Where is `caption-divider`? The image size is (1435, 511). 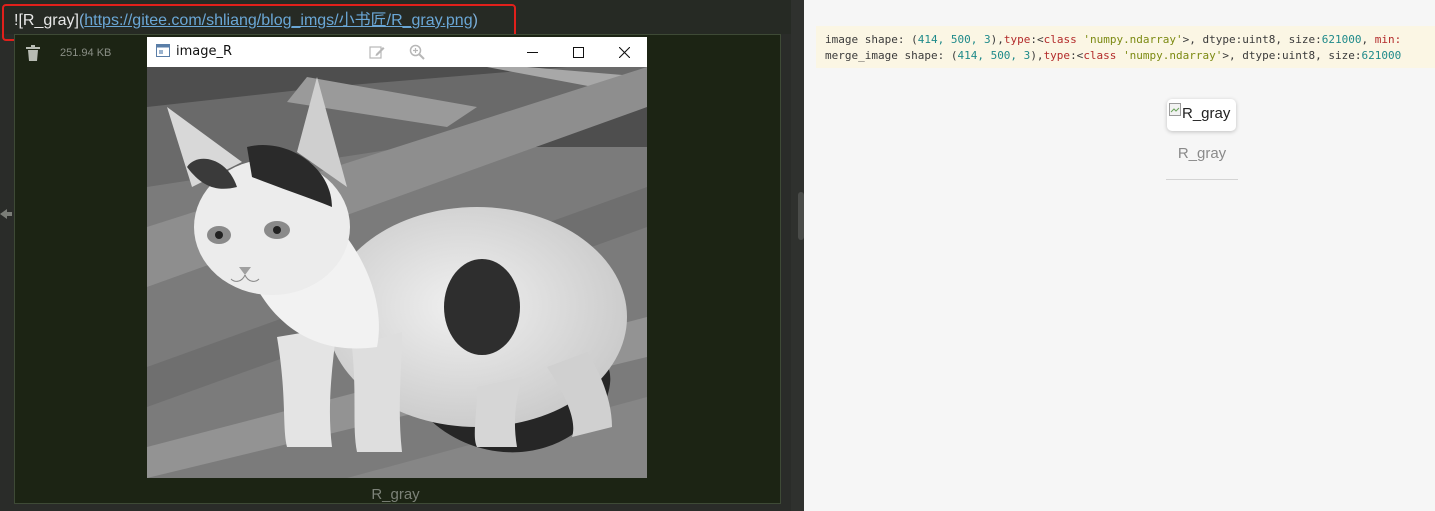 caption-divider is located at coordinates (1202, 179).